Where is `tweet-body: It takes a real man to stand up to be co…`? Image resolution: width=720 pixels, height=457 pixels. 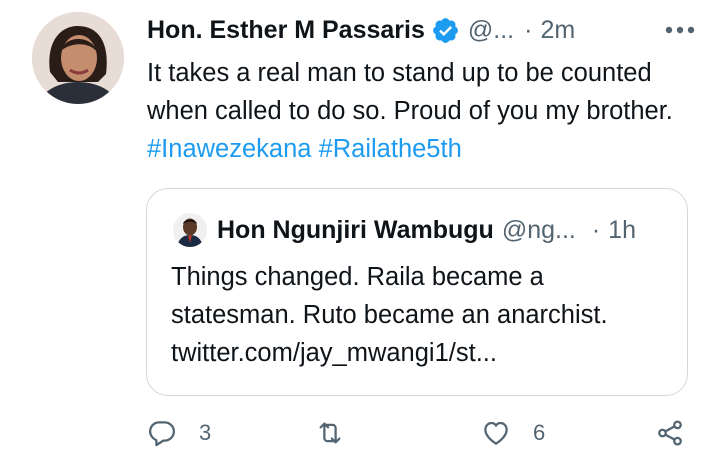
tweet-body: It takes a real man to stand up to be co… is located at coordinates (410, 92).